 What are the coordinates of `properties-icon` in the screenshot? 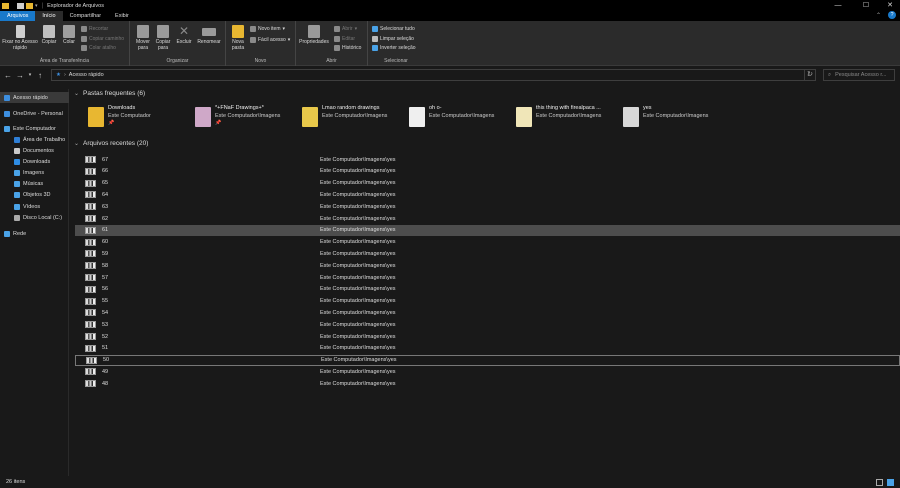 It's located at (20, 5).